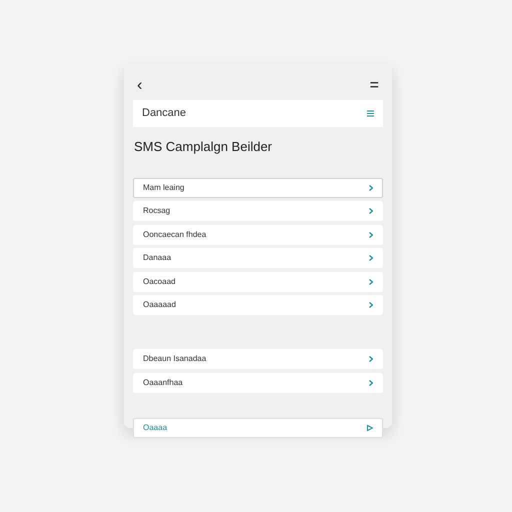 The width and height of the screenshot is (512, 512). What do you see at coordinates (258, 282) in the screenshot?
I see `list-item: Oacoaad` at bounding box center [258, 282].